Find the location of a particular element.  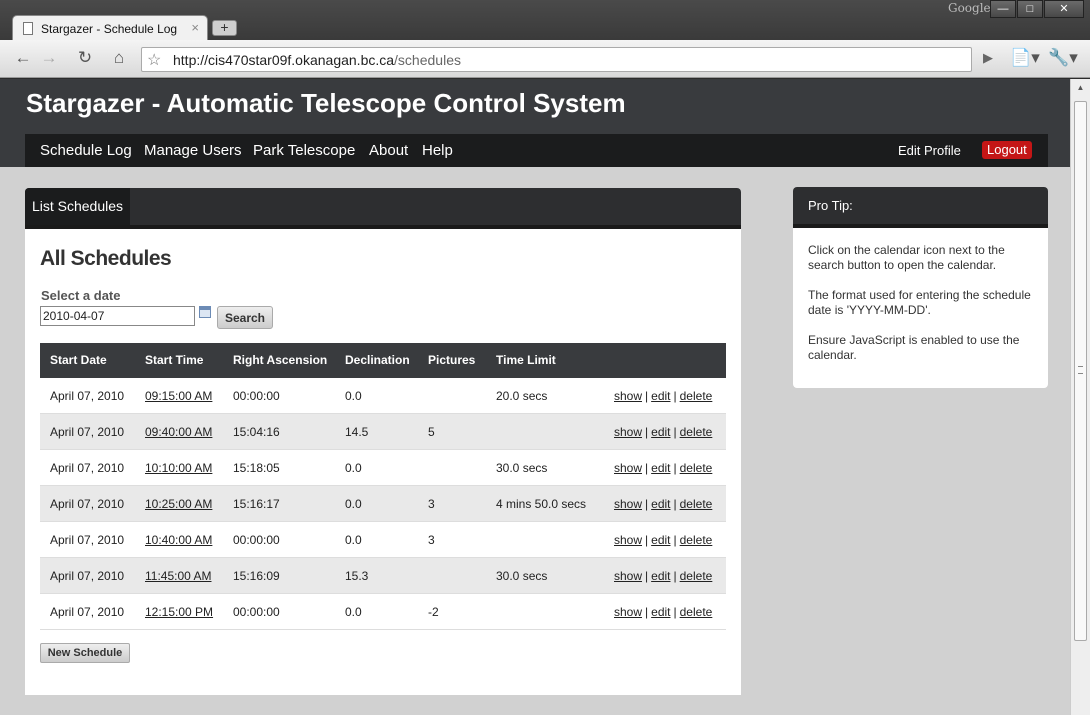

nav-schedule-log: Schedule Log is located at coordinates (86, 150).